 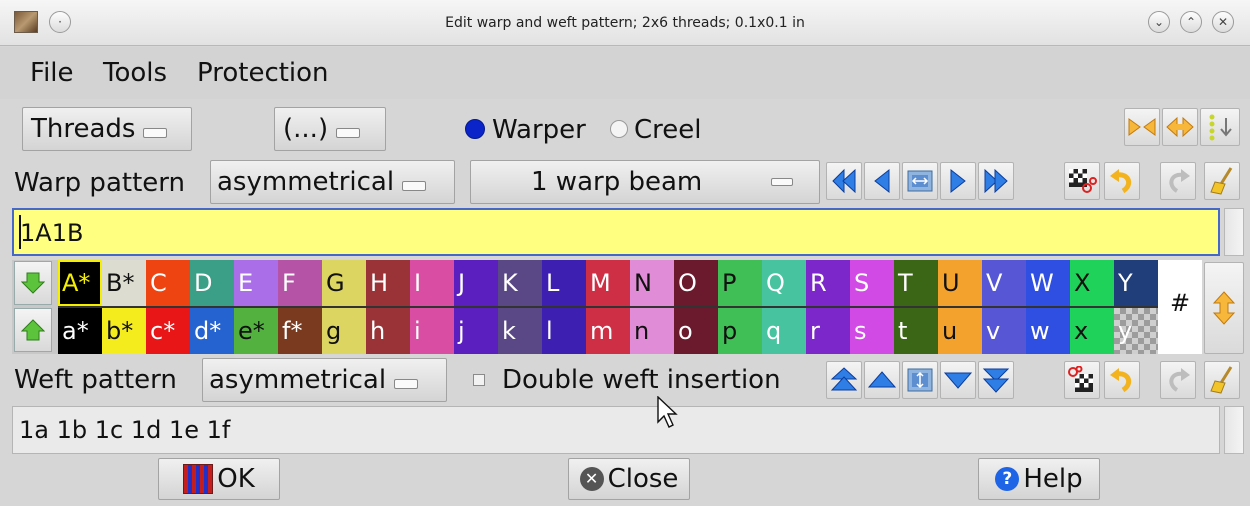 What do you see at coordinates (476, 283) in the screenshot?
I see `upper-swatch: J` at bounding box center [476, 283].